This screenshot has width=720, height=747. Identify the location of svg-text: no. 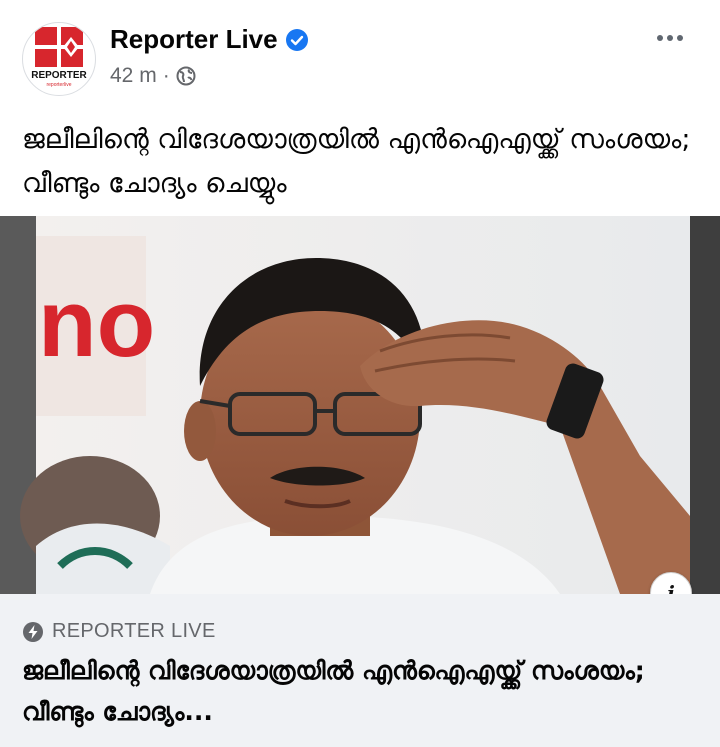
(96, 323).